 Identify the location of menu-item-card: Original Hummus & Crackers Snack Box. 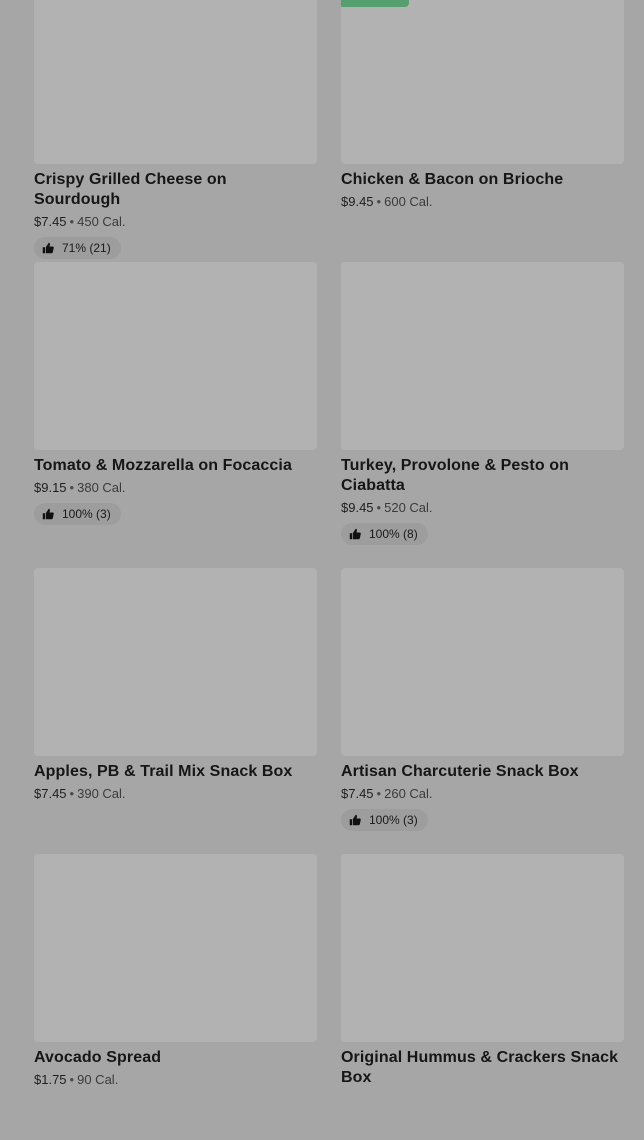
(482, 997).